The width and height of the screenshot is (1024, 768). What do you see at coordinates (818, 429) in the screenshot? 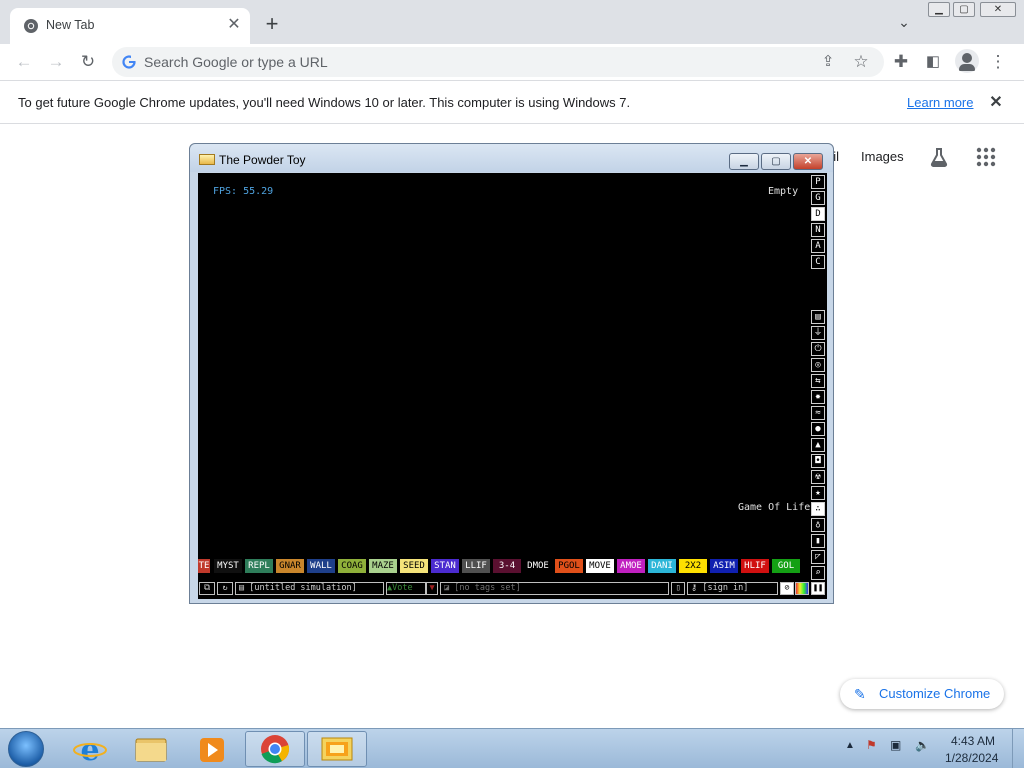
I see `liquid-icon: ●` at bounding box center [818, 429].